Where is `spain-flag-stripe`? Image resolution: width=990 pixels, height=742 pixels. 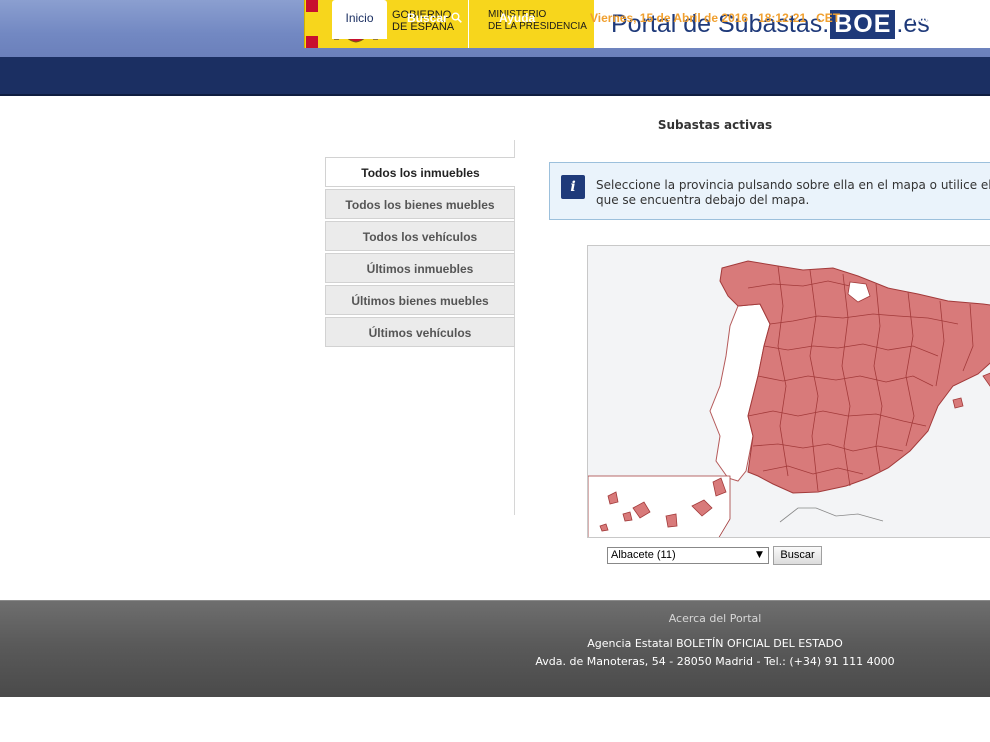 spain-flag-stripe is located at coordinates (312, 24).